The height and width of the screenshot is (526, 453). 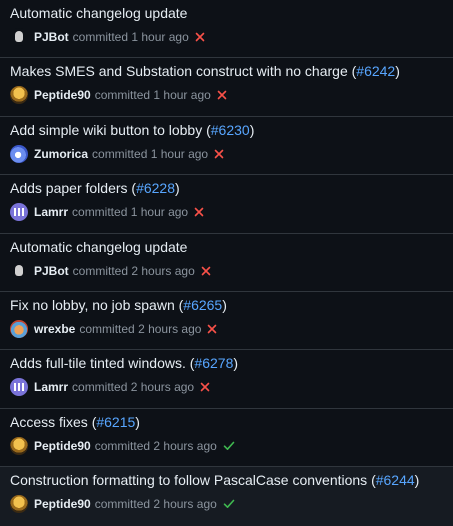 I want to click on pr-link: #6242, so click(x=375, y=71).